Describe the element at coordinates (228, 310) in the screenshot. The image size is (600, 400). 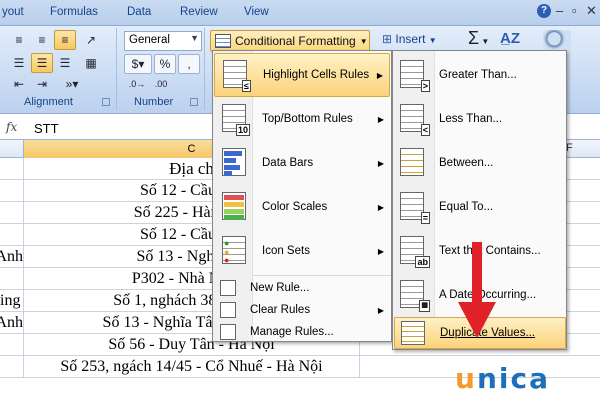
I see `clear-rules-icon` at that location.